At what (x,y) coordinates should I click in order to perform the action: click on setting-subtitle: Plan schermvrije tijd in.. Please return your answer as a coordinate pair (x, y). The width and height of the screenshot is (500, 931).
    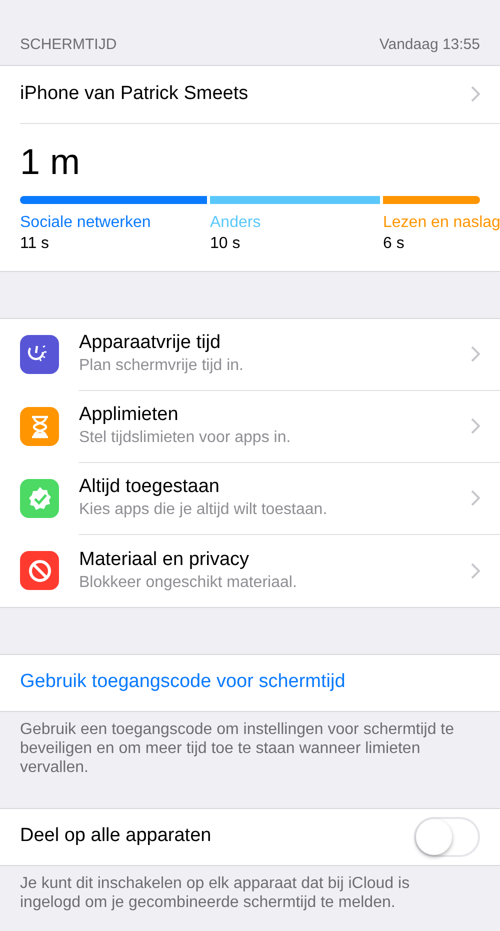
    Looking at the image, I should click on (161, 366).